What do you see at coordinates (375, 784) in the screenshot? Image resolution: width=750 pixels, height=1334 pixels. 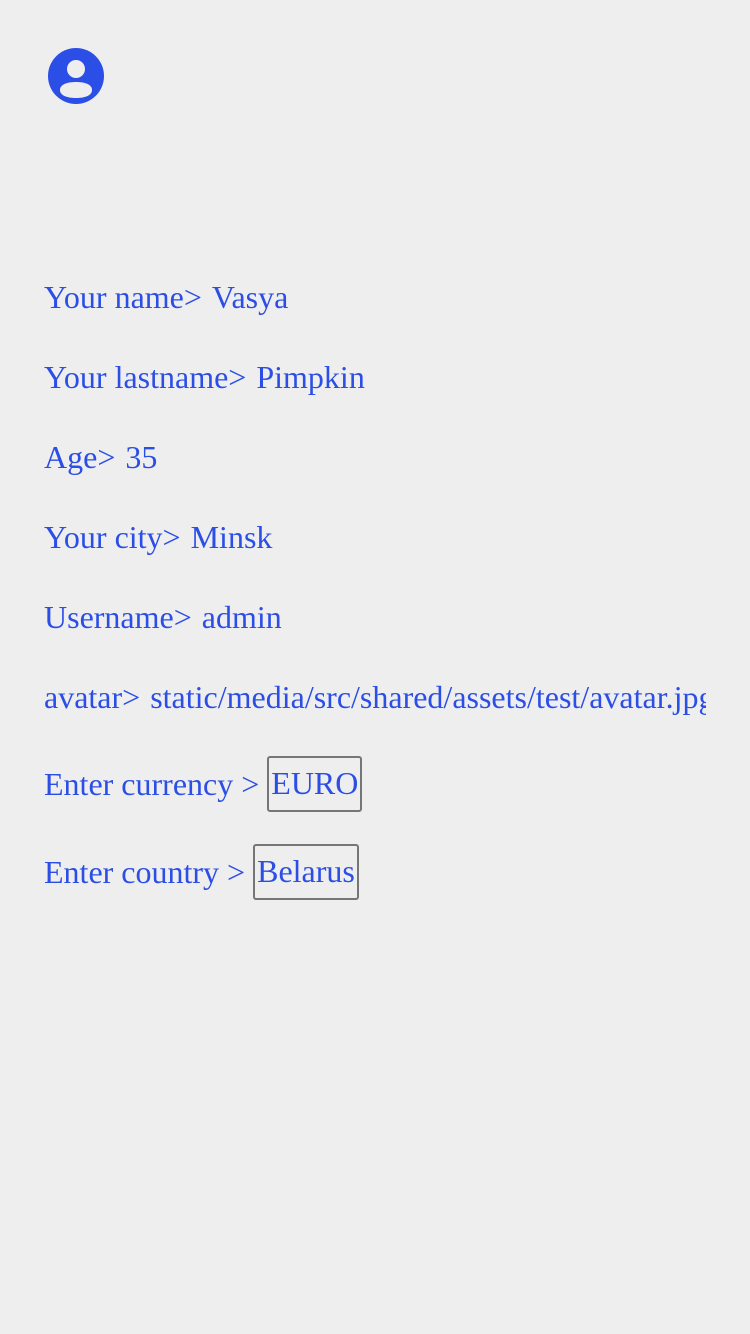 I see `currency-row: Enter currency > EURO` at bounding box center [375, 784].